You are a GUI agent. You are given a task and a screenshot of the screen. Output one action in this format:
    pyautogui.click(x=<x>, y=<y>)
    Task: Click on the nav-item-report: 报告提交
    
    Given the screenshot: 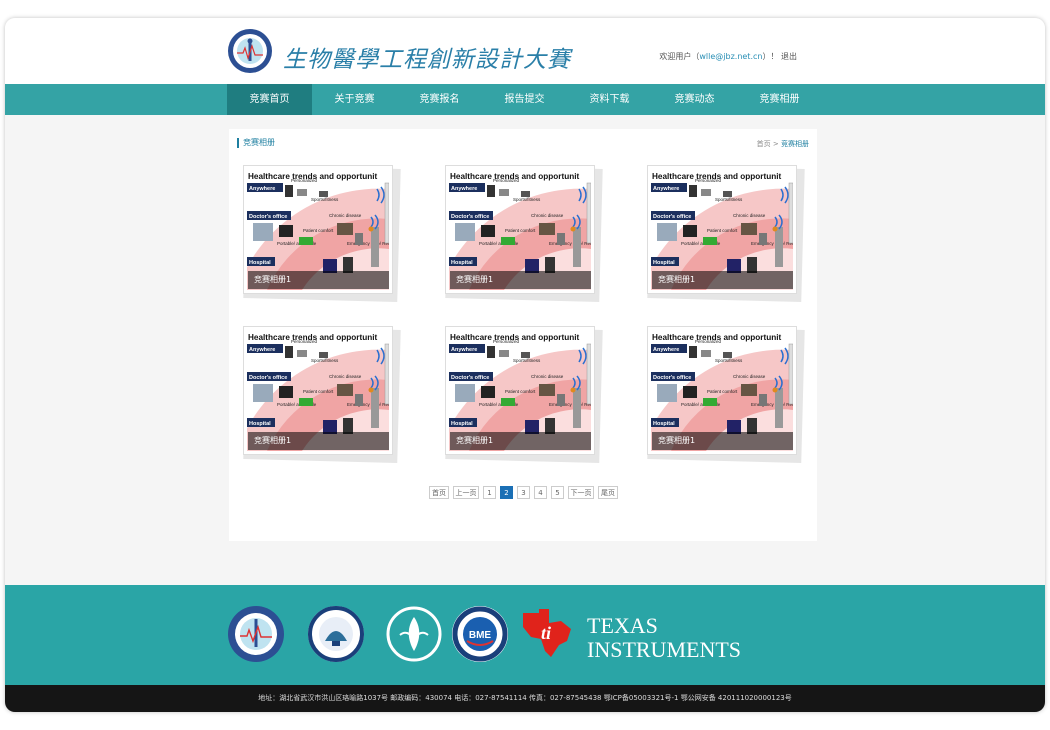 What is the action you would take?
    pyautogui.click(x=524, y=99)
    